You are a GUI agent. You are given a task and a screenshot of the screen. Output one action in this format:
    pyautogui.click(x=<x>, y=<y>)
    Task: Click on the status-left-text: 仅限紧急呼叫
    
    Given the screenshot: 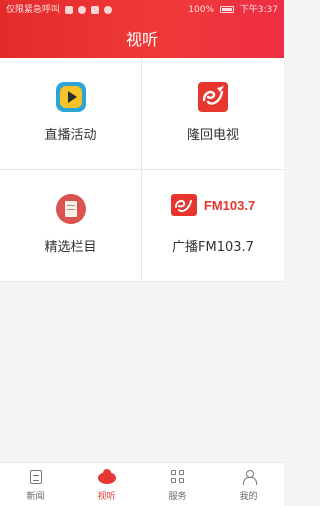 What is the action you would take?
    pyautogui.click(x=33, y=10)
    